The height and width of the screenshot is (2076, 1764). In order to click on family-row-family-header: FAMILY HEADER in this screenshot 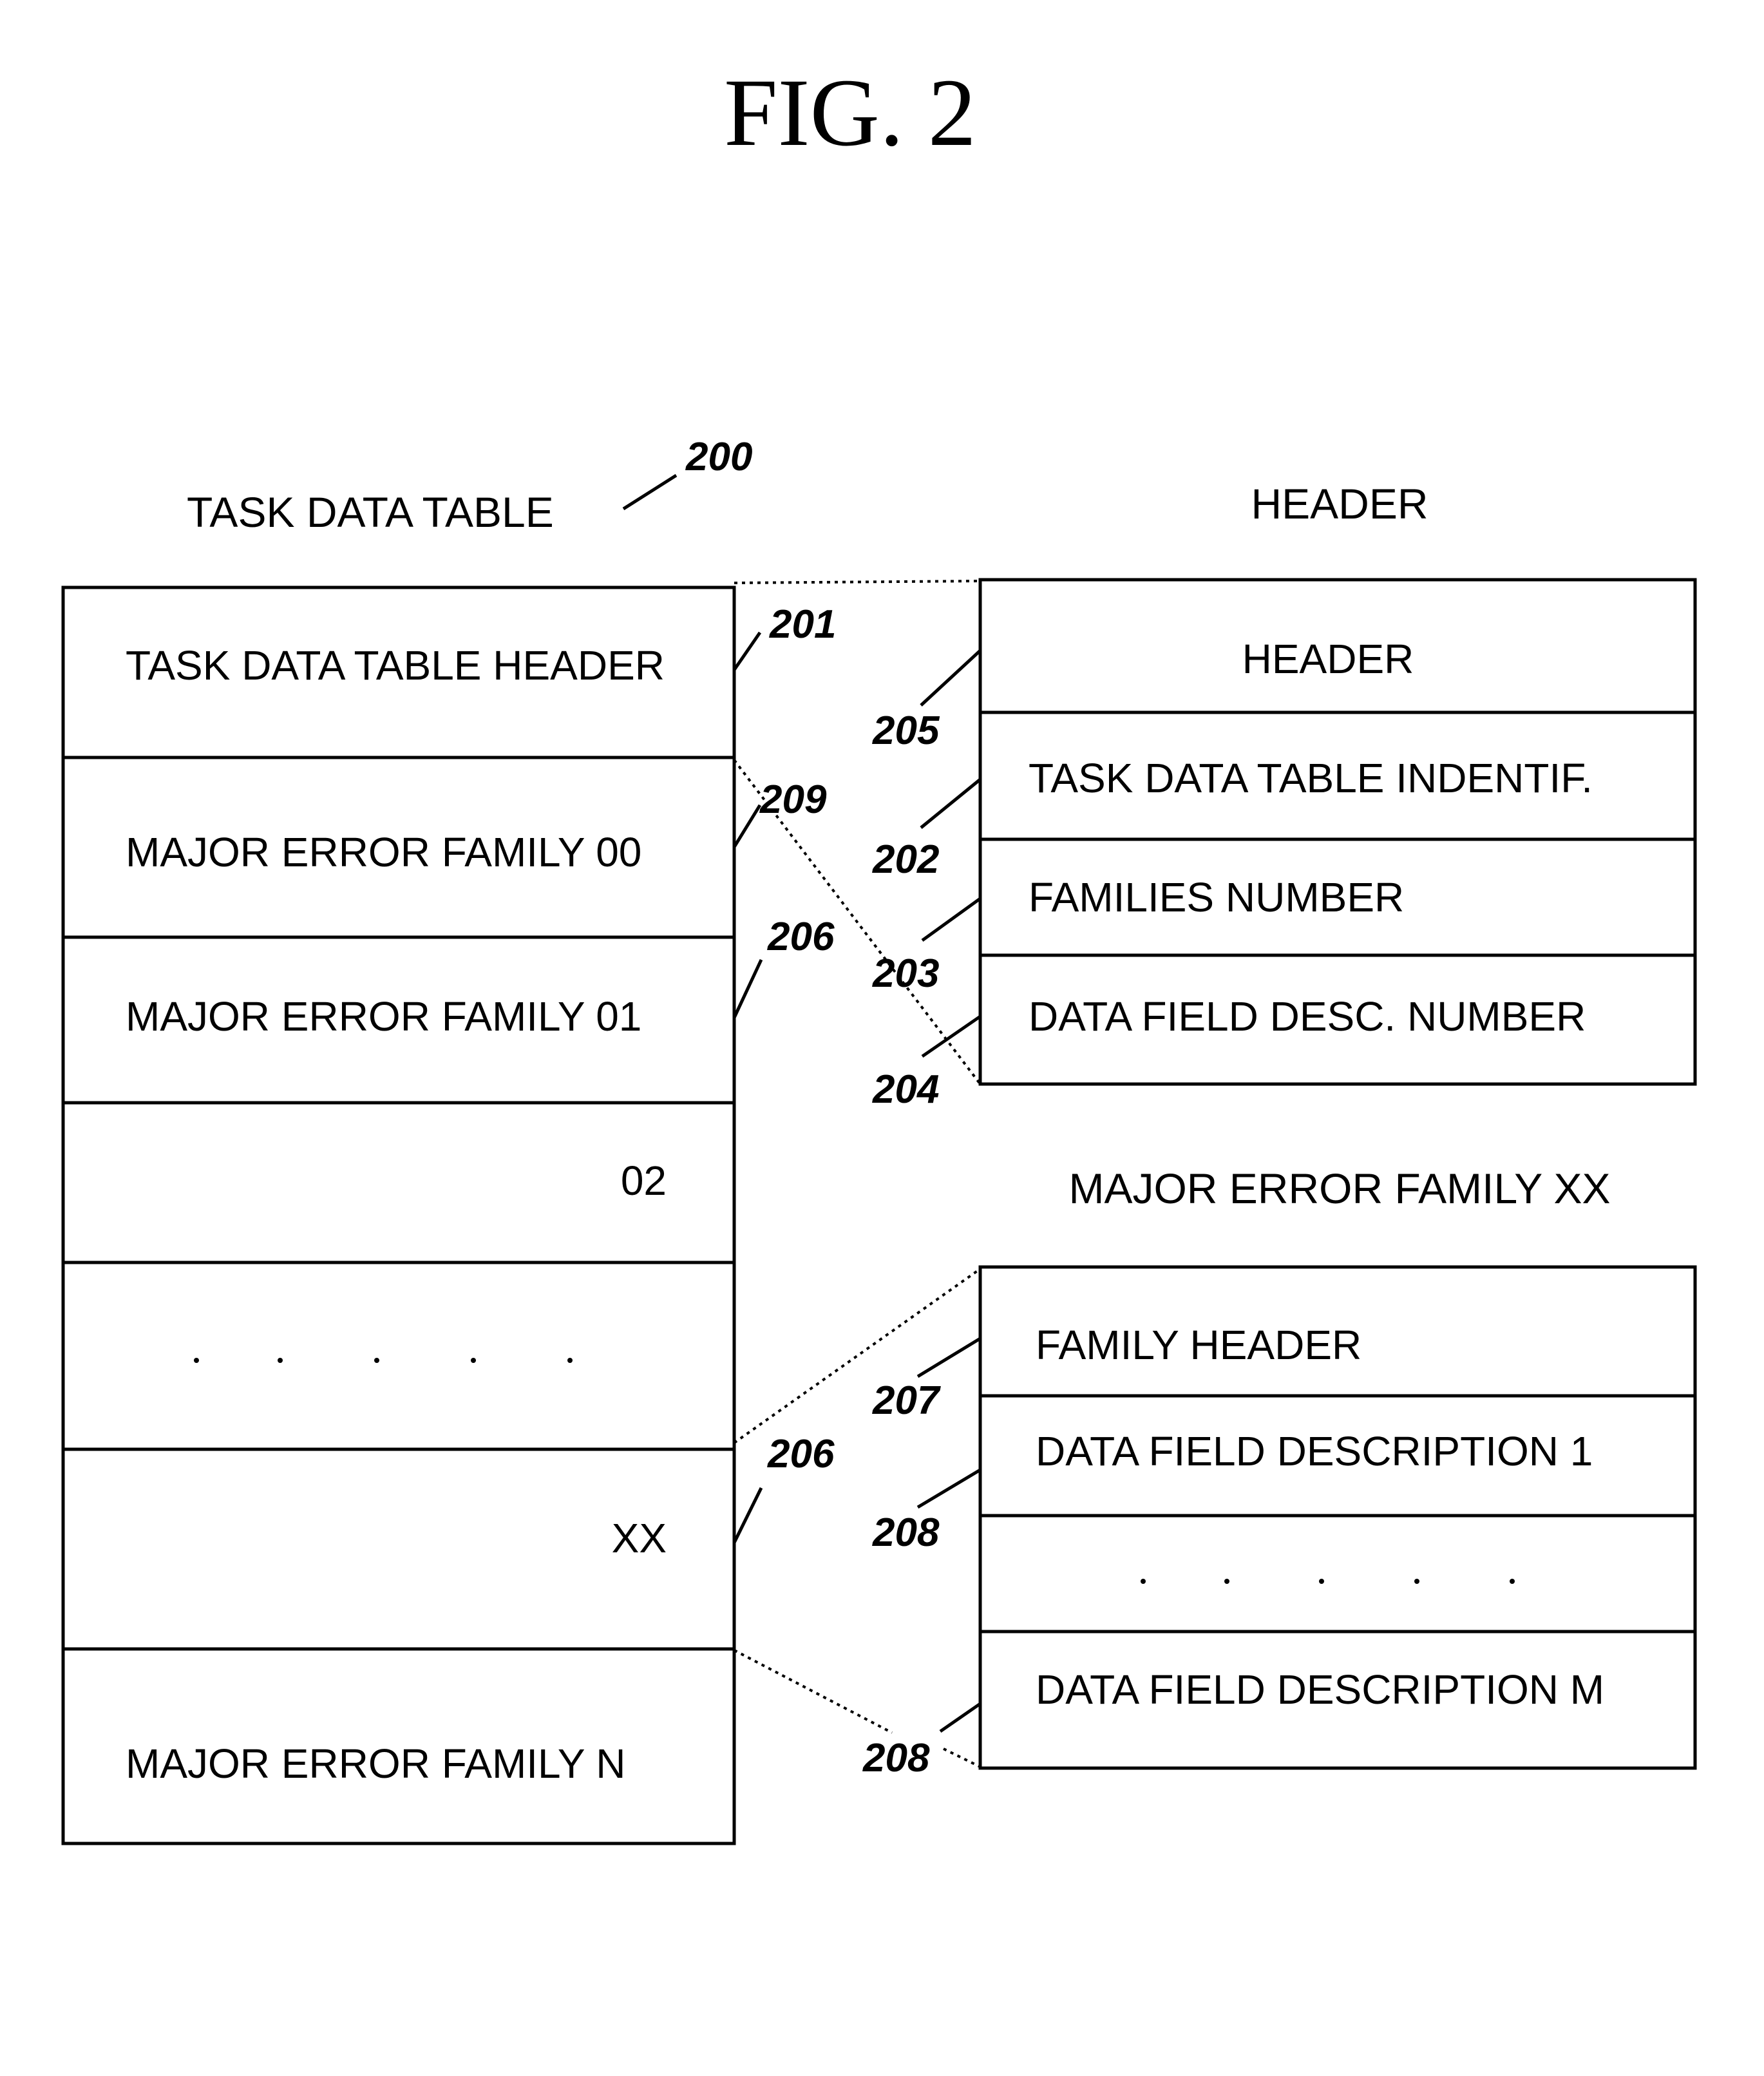, I will do `click(1198, 1345)`.